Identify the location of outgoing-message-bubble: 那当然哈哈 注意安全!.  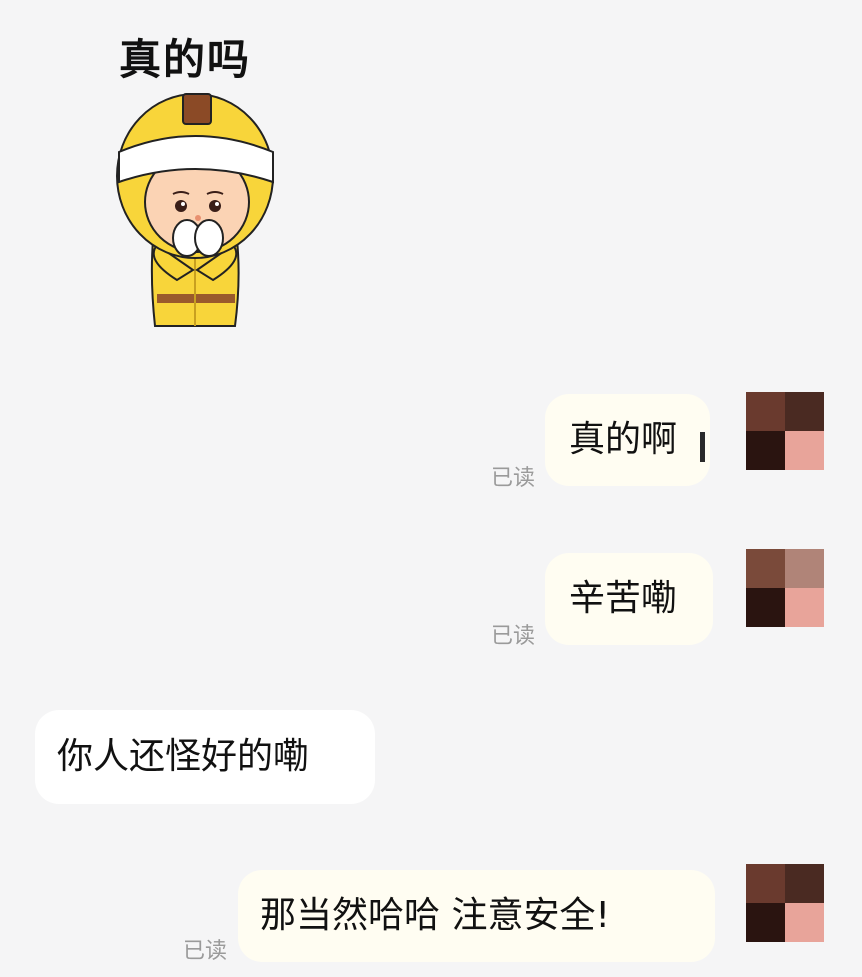
(476, 916).